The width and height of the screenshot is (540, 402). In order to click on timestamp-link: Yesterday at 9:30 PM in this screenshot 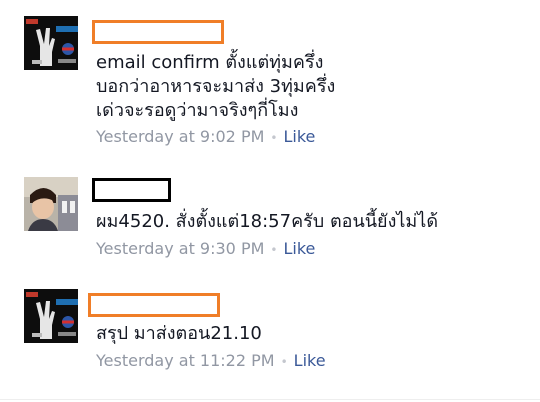, I will do `click(180, 248)`.